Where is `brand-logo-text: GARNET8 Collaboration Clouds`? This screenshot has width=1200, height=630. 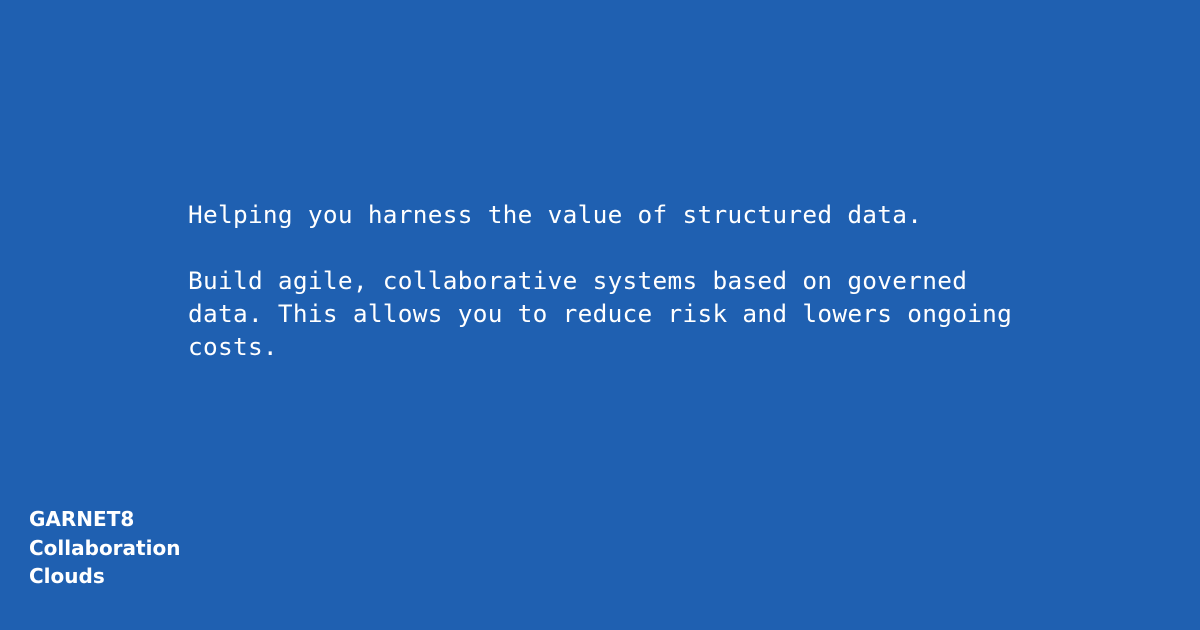 brand-logo-text: GARNET8 Collaboration Clouds is located at coordinates (104, 548).